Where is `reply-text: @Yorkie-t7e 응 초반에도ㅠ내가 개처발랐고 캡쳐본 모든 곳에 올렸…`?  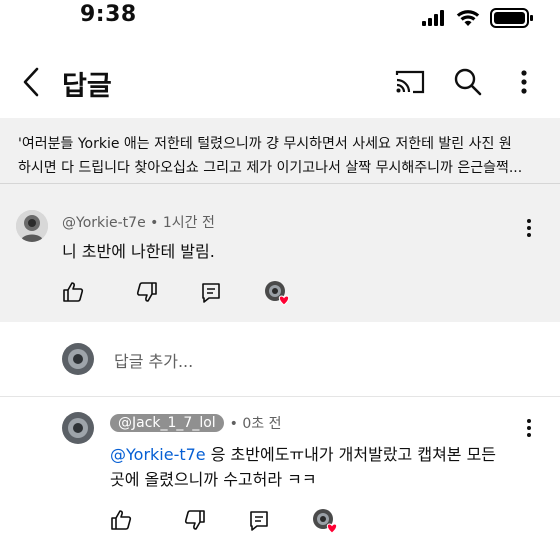
reply-text: @Yorkie-t7e 응 초반에도ㅠ내가 개처발랐고 캡쳐본 모든 곳에 올렸… is located at coordinates (320, 467).